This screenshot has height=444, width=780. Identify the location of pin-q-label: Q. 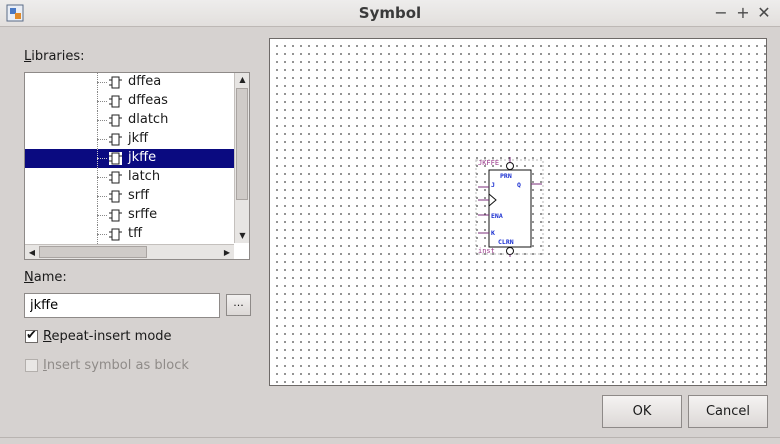
(519, 185).